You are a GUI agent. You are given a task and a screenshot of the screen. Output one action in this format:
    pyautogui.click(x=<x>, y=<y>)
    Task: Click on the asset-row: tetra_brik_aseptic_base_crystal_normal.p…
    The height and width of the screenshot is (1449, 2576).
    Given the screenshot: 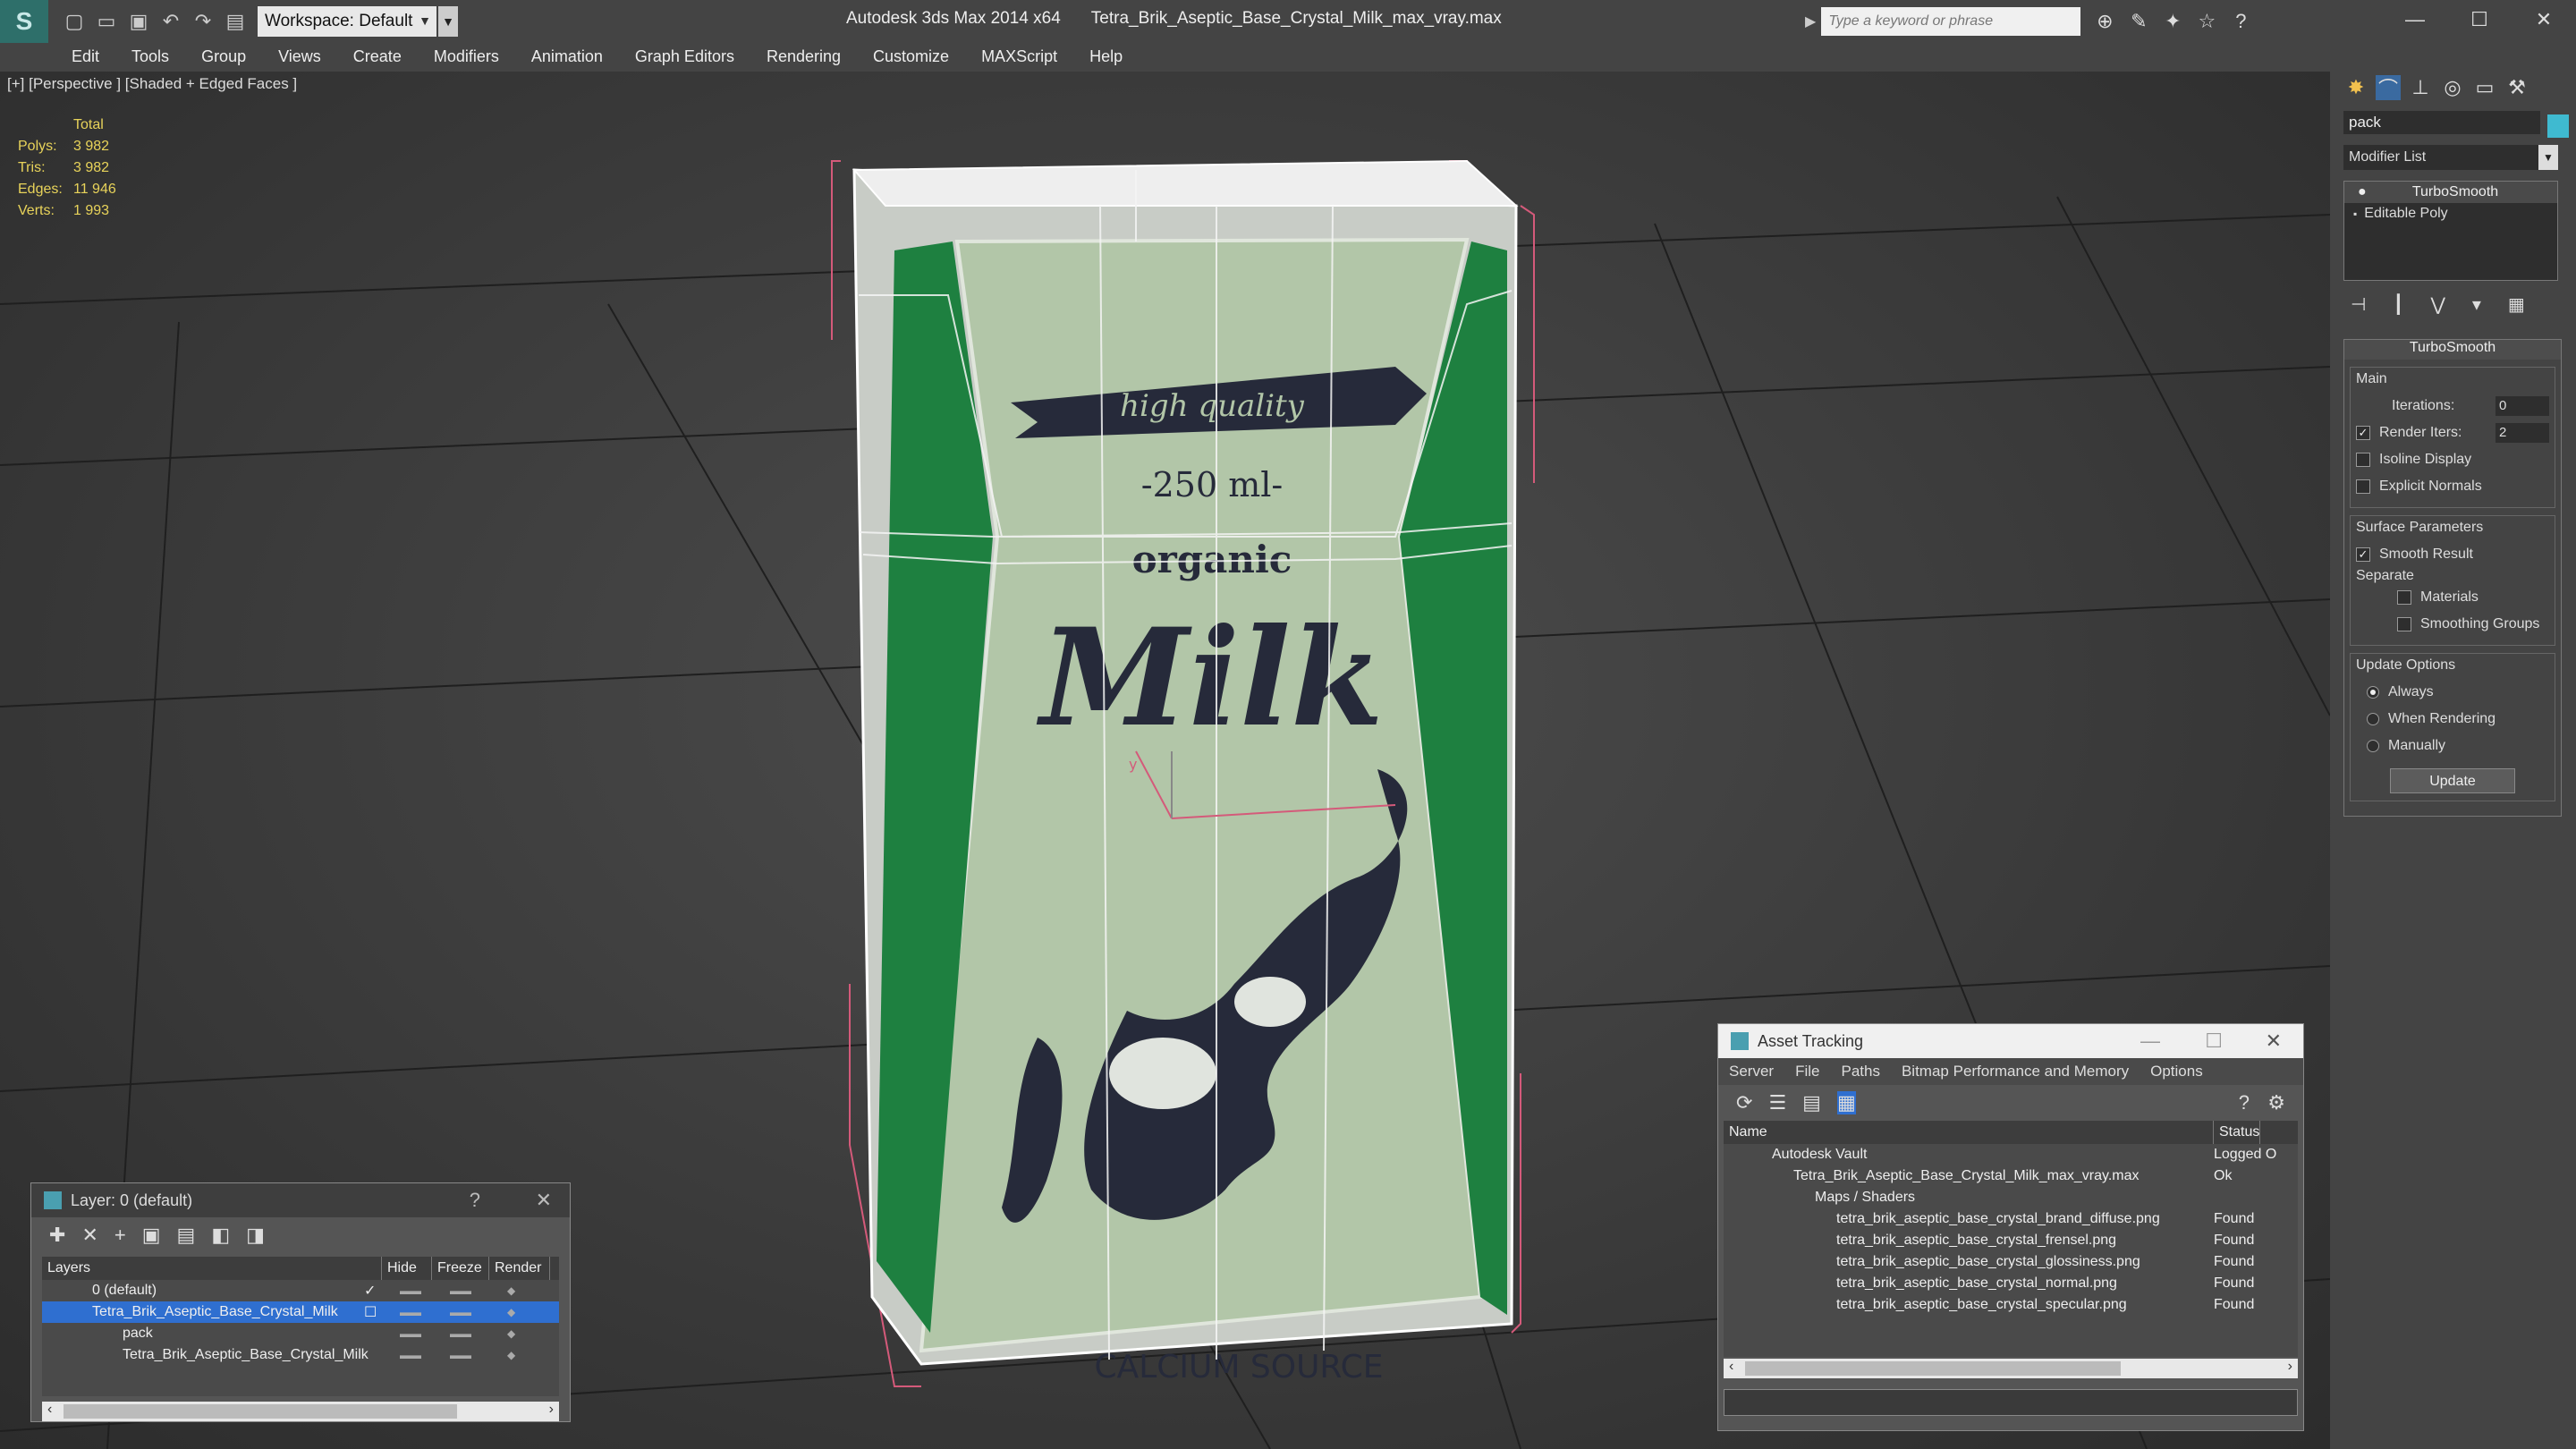 What is the action you would take?
    pyautogui.click(x=2011, y=1283)
    